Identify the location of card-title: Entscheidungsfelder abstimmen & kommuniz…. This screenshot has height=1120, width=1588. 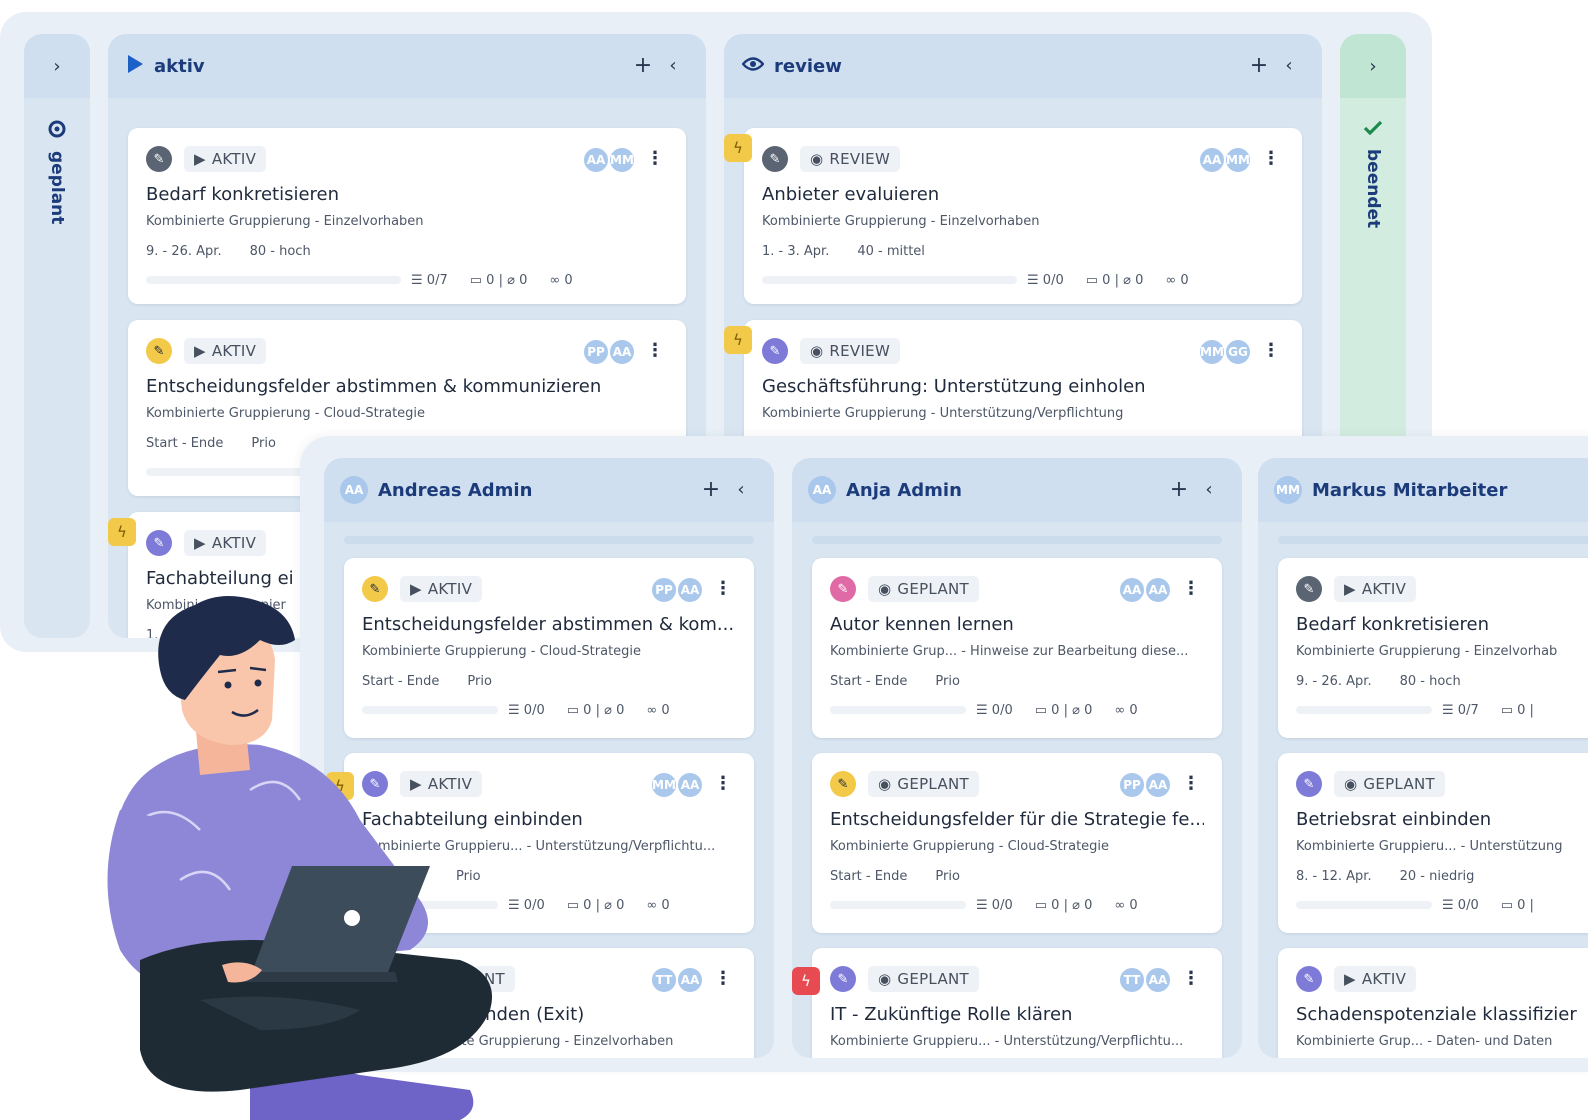
(407, 386).